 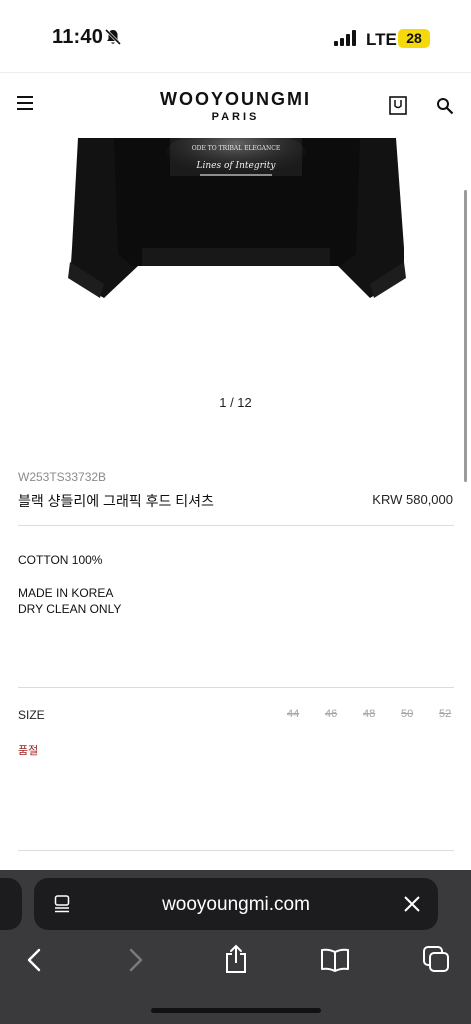 What do you see at coordinates (116, 501) in the screenshot?
I see `product-name: 블랙 샹들리에 그래픽 후드 티셔츠` at bounding box center [116, 501].